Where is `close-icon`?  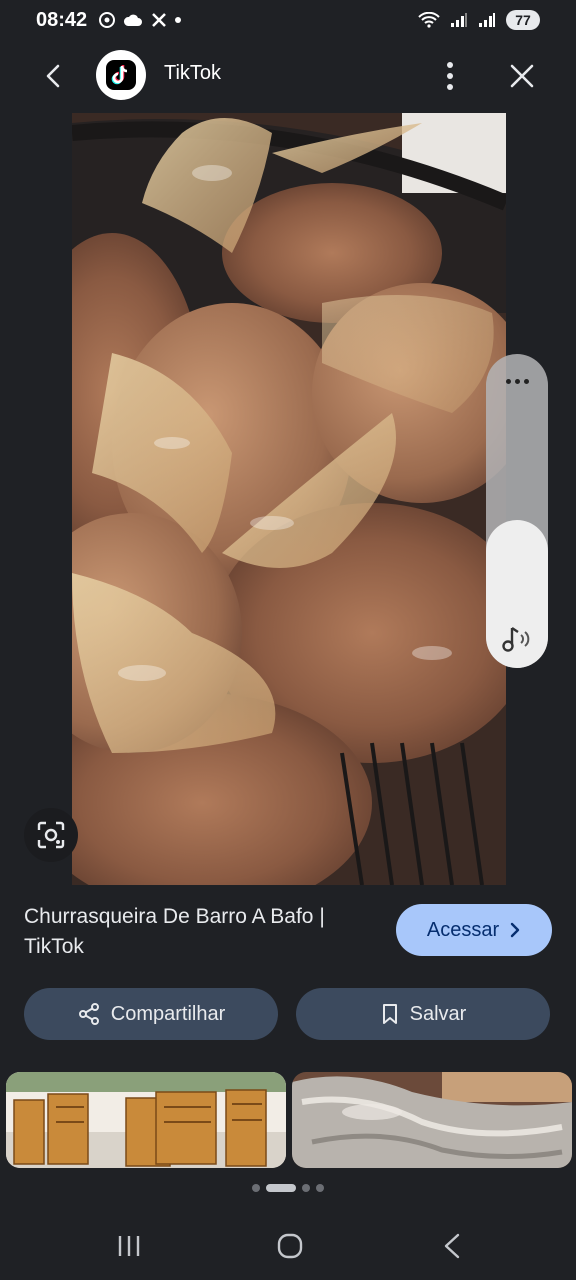 close-icon is located at coordinates (522, 76).